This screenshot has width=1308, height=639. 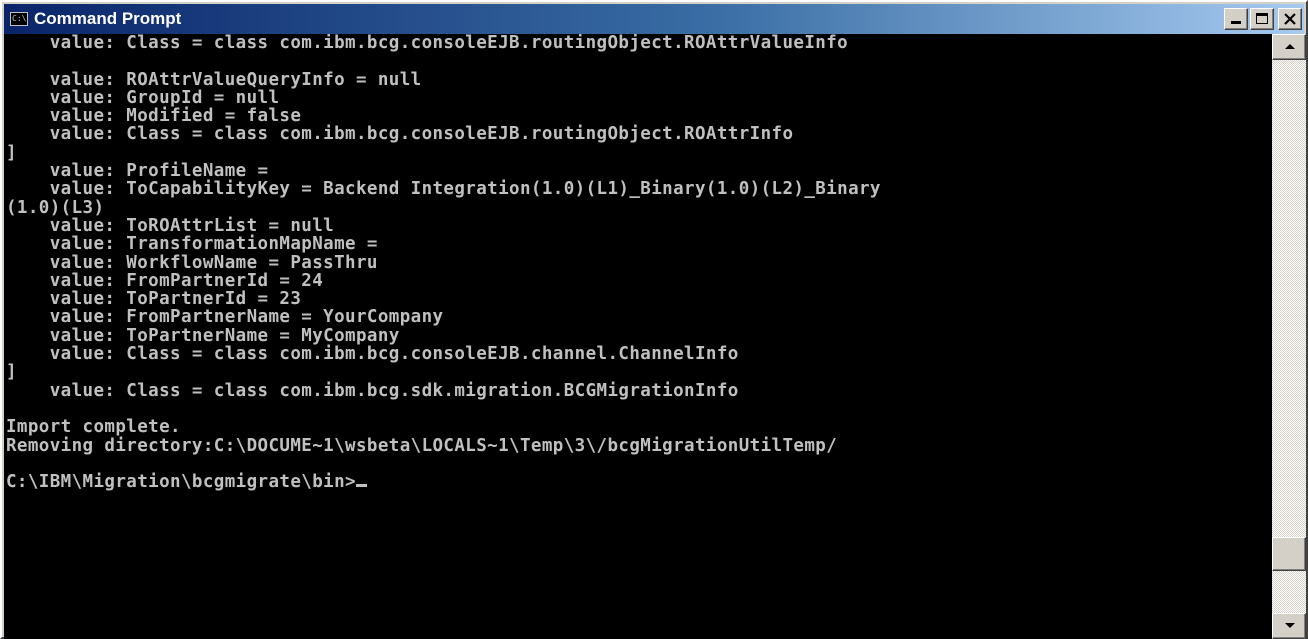 I want to click on maximize-icon, so click(x=1262, y=18).